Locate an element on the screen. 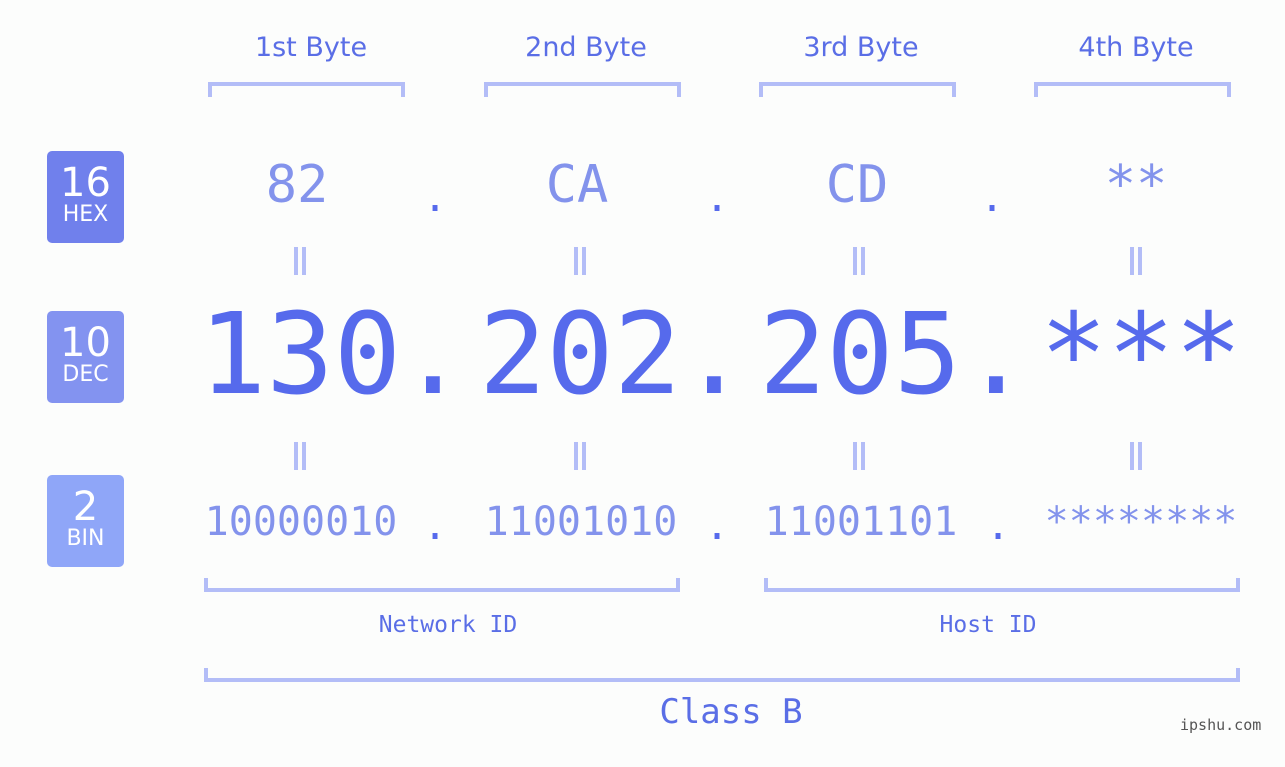 The height and width of the screenshot is (767, 1285). network-id-bracket is located at coordinates (442, 585).